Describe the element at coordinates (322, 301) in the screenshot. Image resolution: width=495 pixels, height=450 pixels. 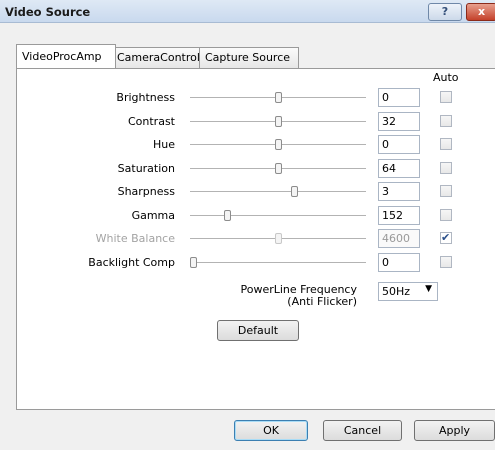
I see `powerline-label-line2: (Anti Flicker)` at that location.